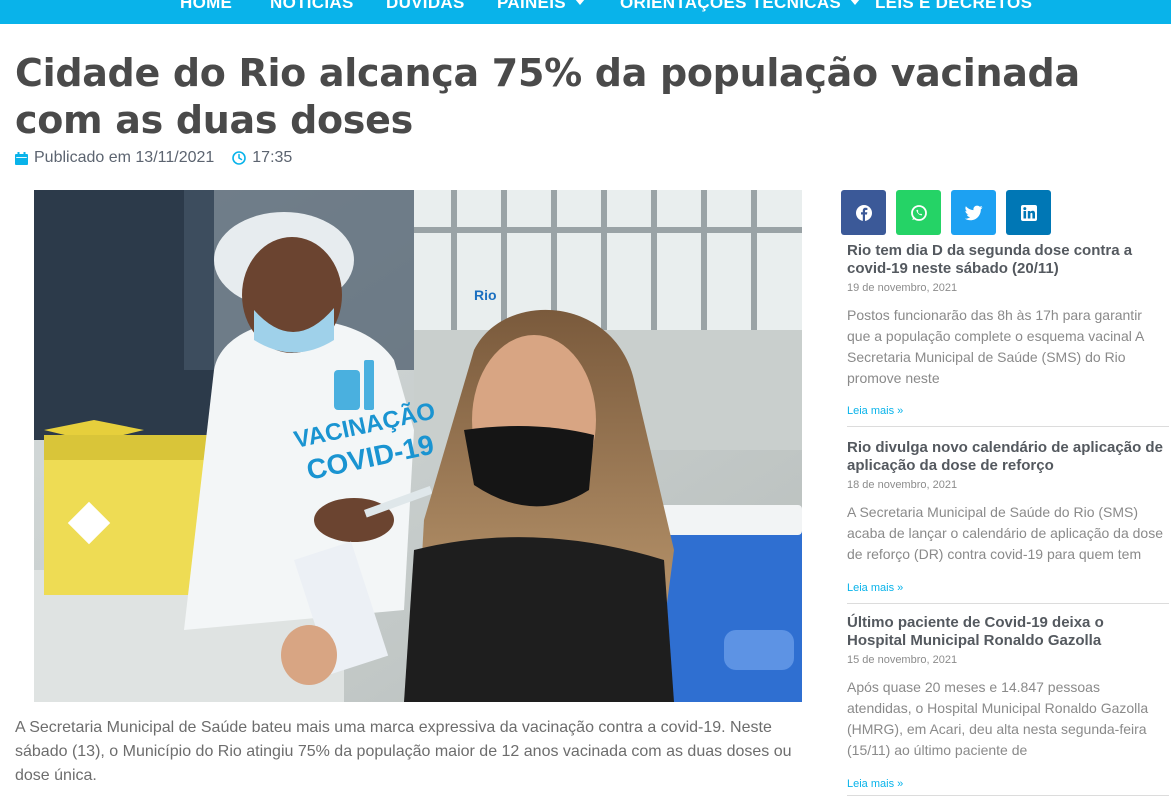 This screenshot has height=798, width=1171. What do you see at coordinates (124, 157) in the screenshot?
I see `published-date: Publicado em 13/11/2021` at bounding box center [124, 157].